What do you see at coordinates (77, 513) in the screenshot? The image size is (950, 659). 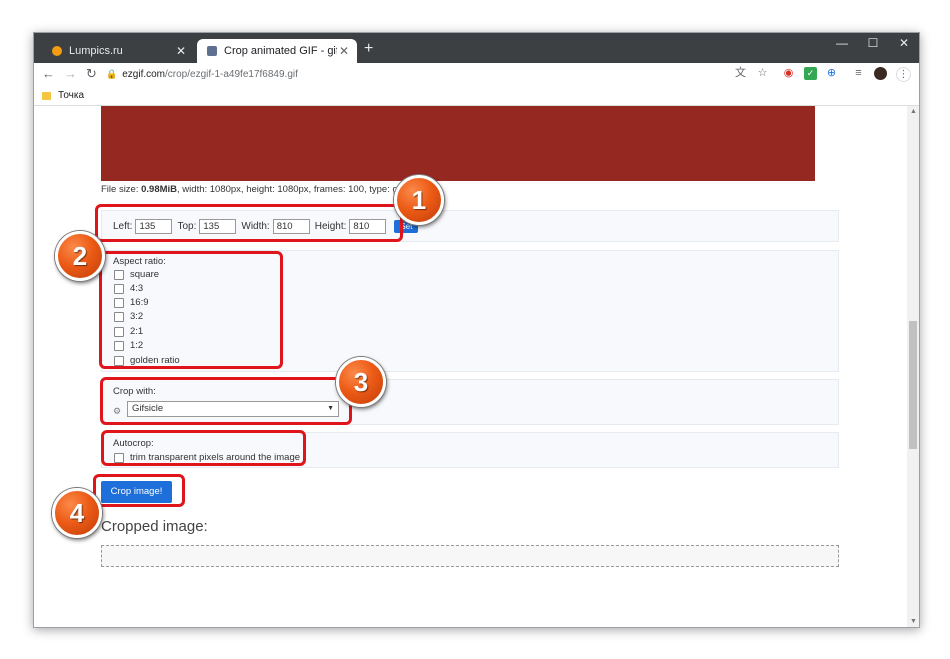 I see `step-badge-4: 4` at bounding box center [77, 513].